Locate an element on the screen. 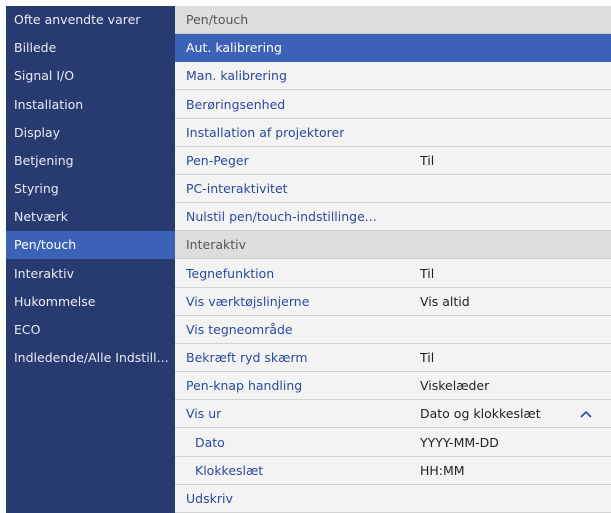 The image size is (611, 513). menu-row-tegnefunktion: Tegnefunktion Til is located at coordinates (393, 274).